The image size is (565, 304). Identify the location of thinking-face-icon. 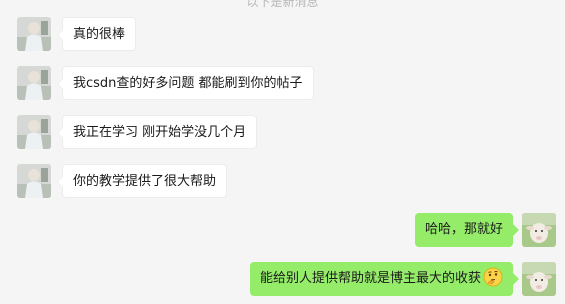
(493, 277).